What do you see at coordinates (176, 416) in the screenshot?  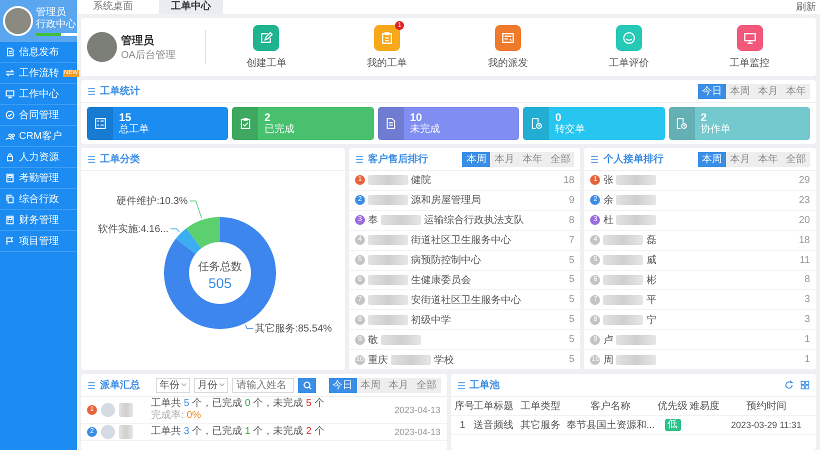 I see `completion-rate-text: 完成率: 0%` at bounding box center [176, 416].